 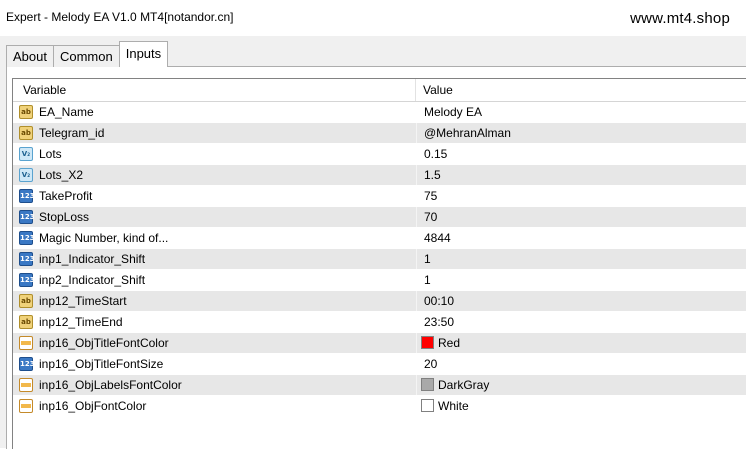 What do you see at coordinates (581, 196) in the screenshot?
I see `value-cell: 75` at bounding box center [581, 196].